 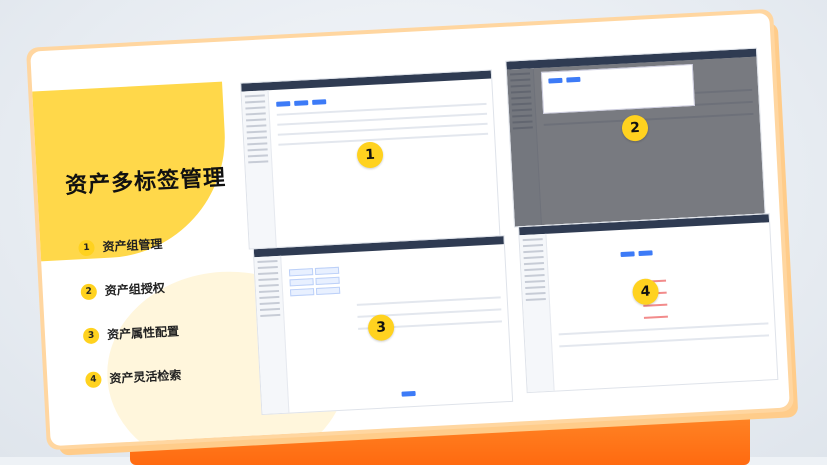 I want to click on screenshot-flexible-search: 4, so click(x=648, y=303).